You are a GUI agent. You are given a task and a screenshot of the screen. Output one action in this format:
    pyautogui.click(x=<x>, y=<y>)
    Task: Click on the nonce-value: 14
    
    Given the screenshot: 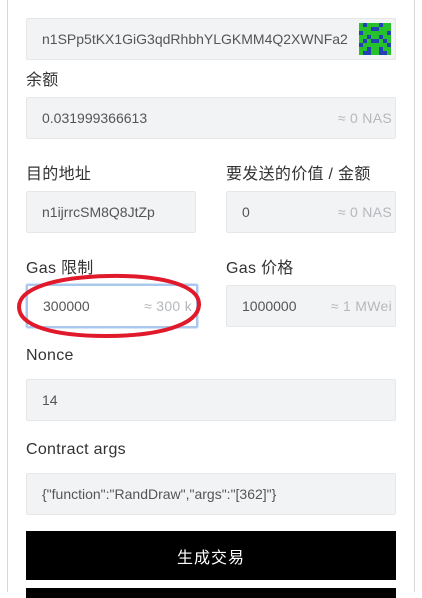 What is the action you would take?
    pyautogui.click(x=50, y=400)
    